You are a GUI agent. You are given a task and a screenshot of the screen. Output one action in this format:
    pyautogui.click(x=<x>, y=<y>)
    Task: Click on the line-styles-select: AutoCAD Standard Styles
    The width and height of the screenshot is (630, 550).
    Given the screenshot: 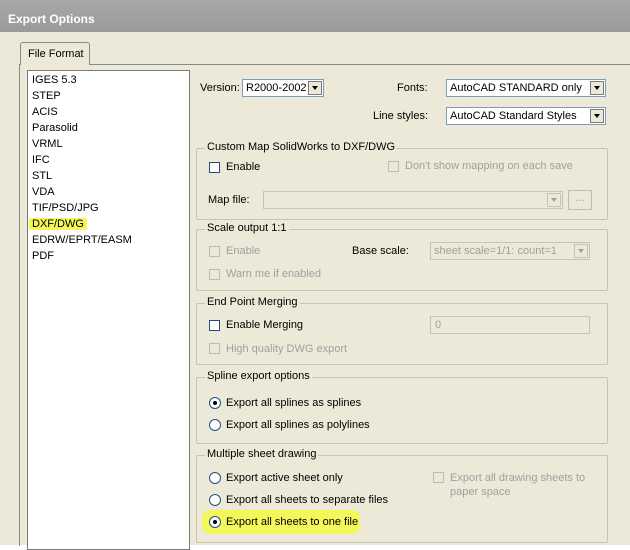 What is the action you would take?
    pyautogui.click(x=526, y=116)
    